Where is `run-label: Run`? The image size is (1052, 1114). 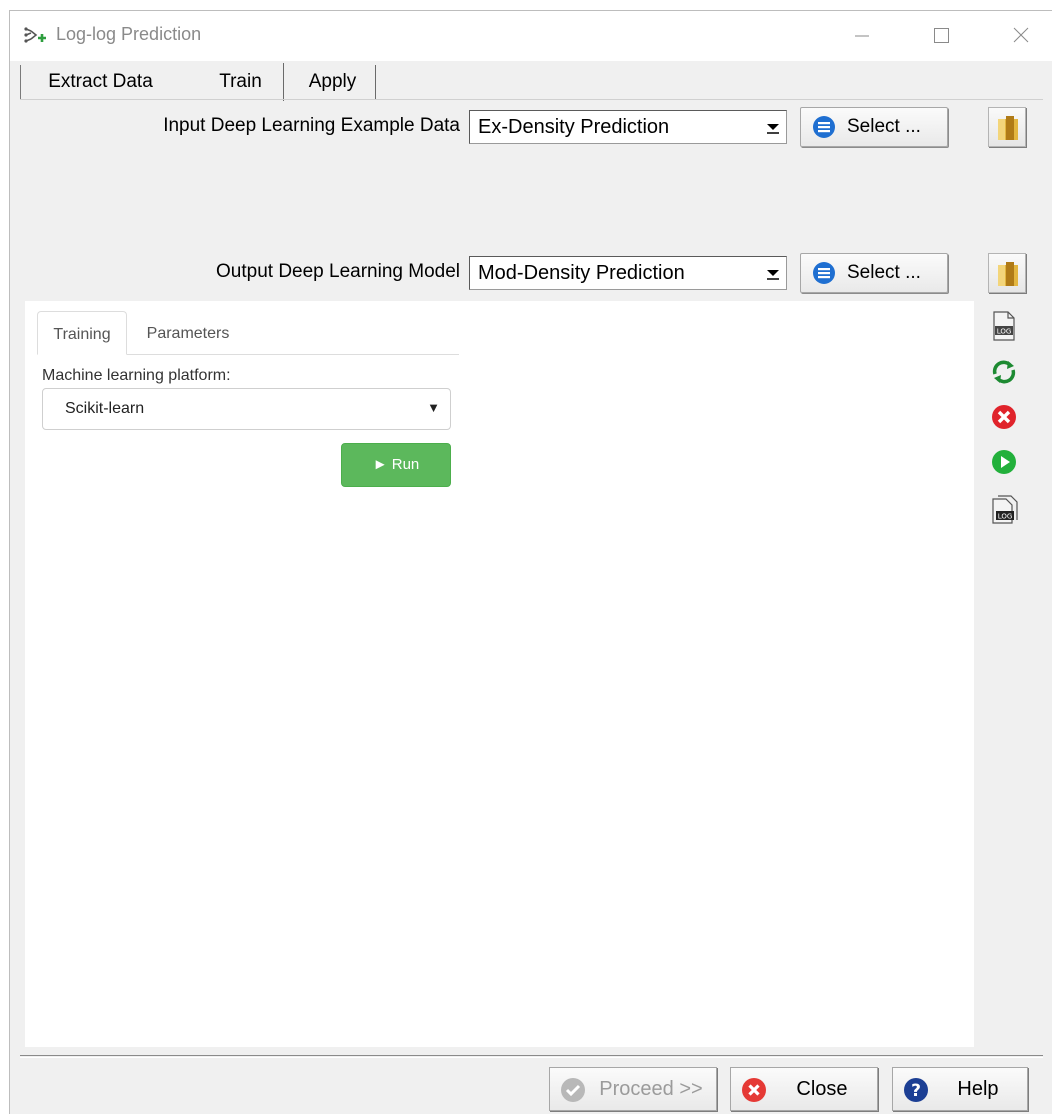 run-label: Run is located at coordinates (405, 464).